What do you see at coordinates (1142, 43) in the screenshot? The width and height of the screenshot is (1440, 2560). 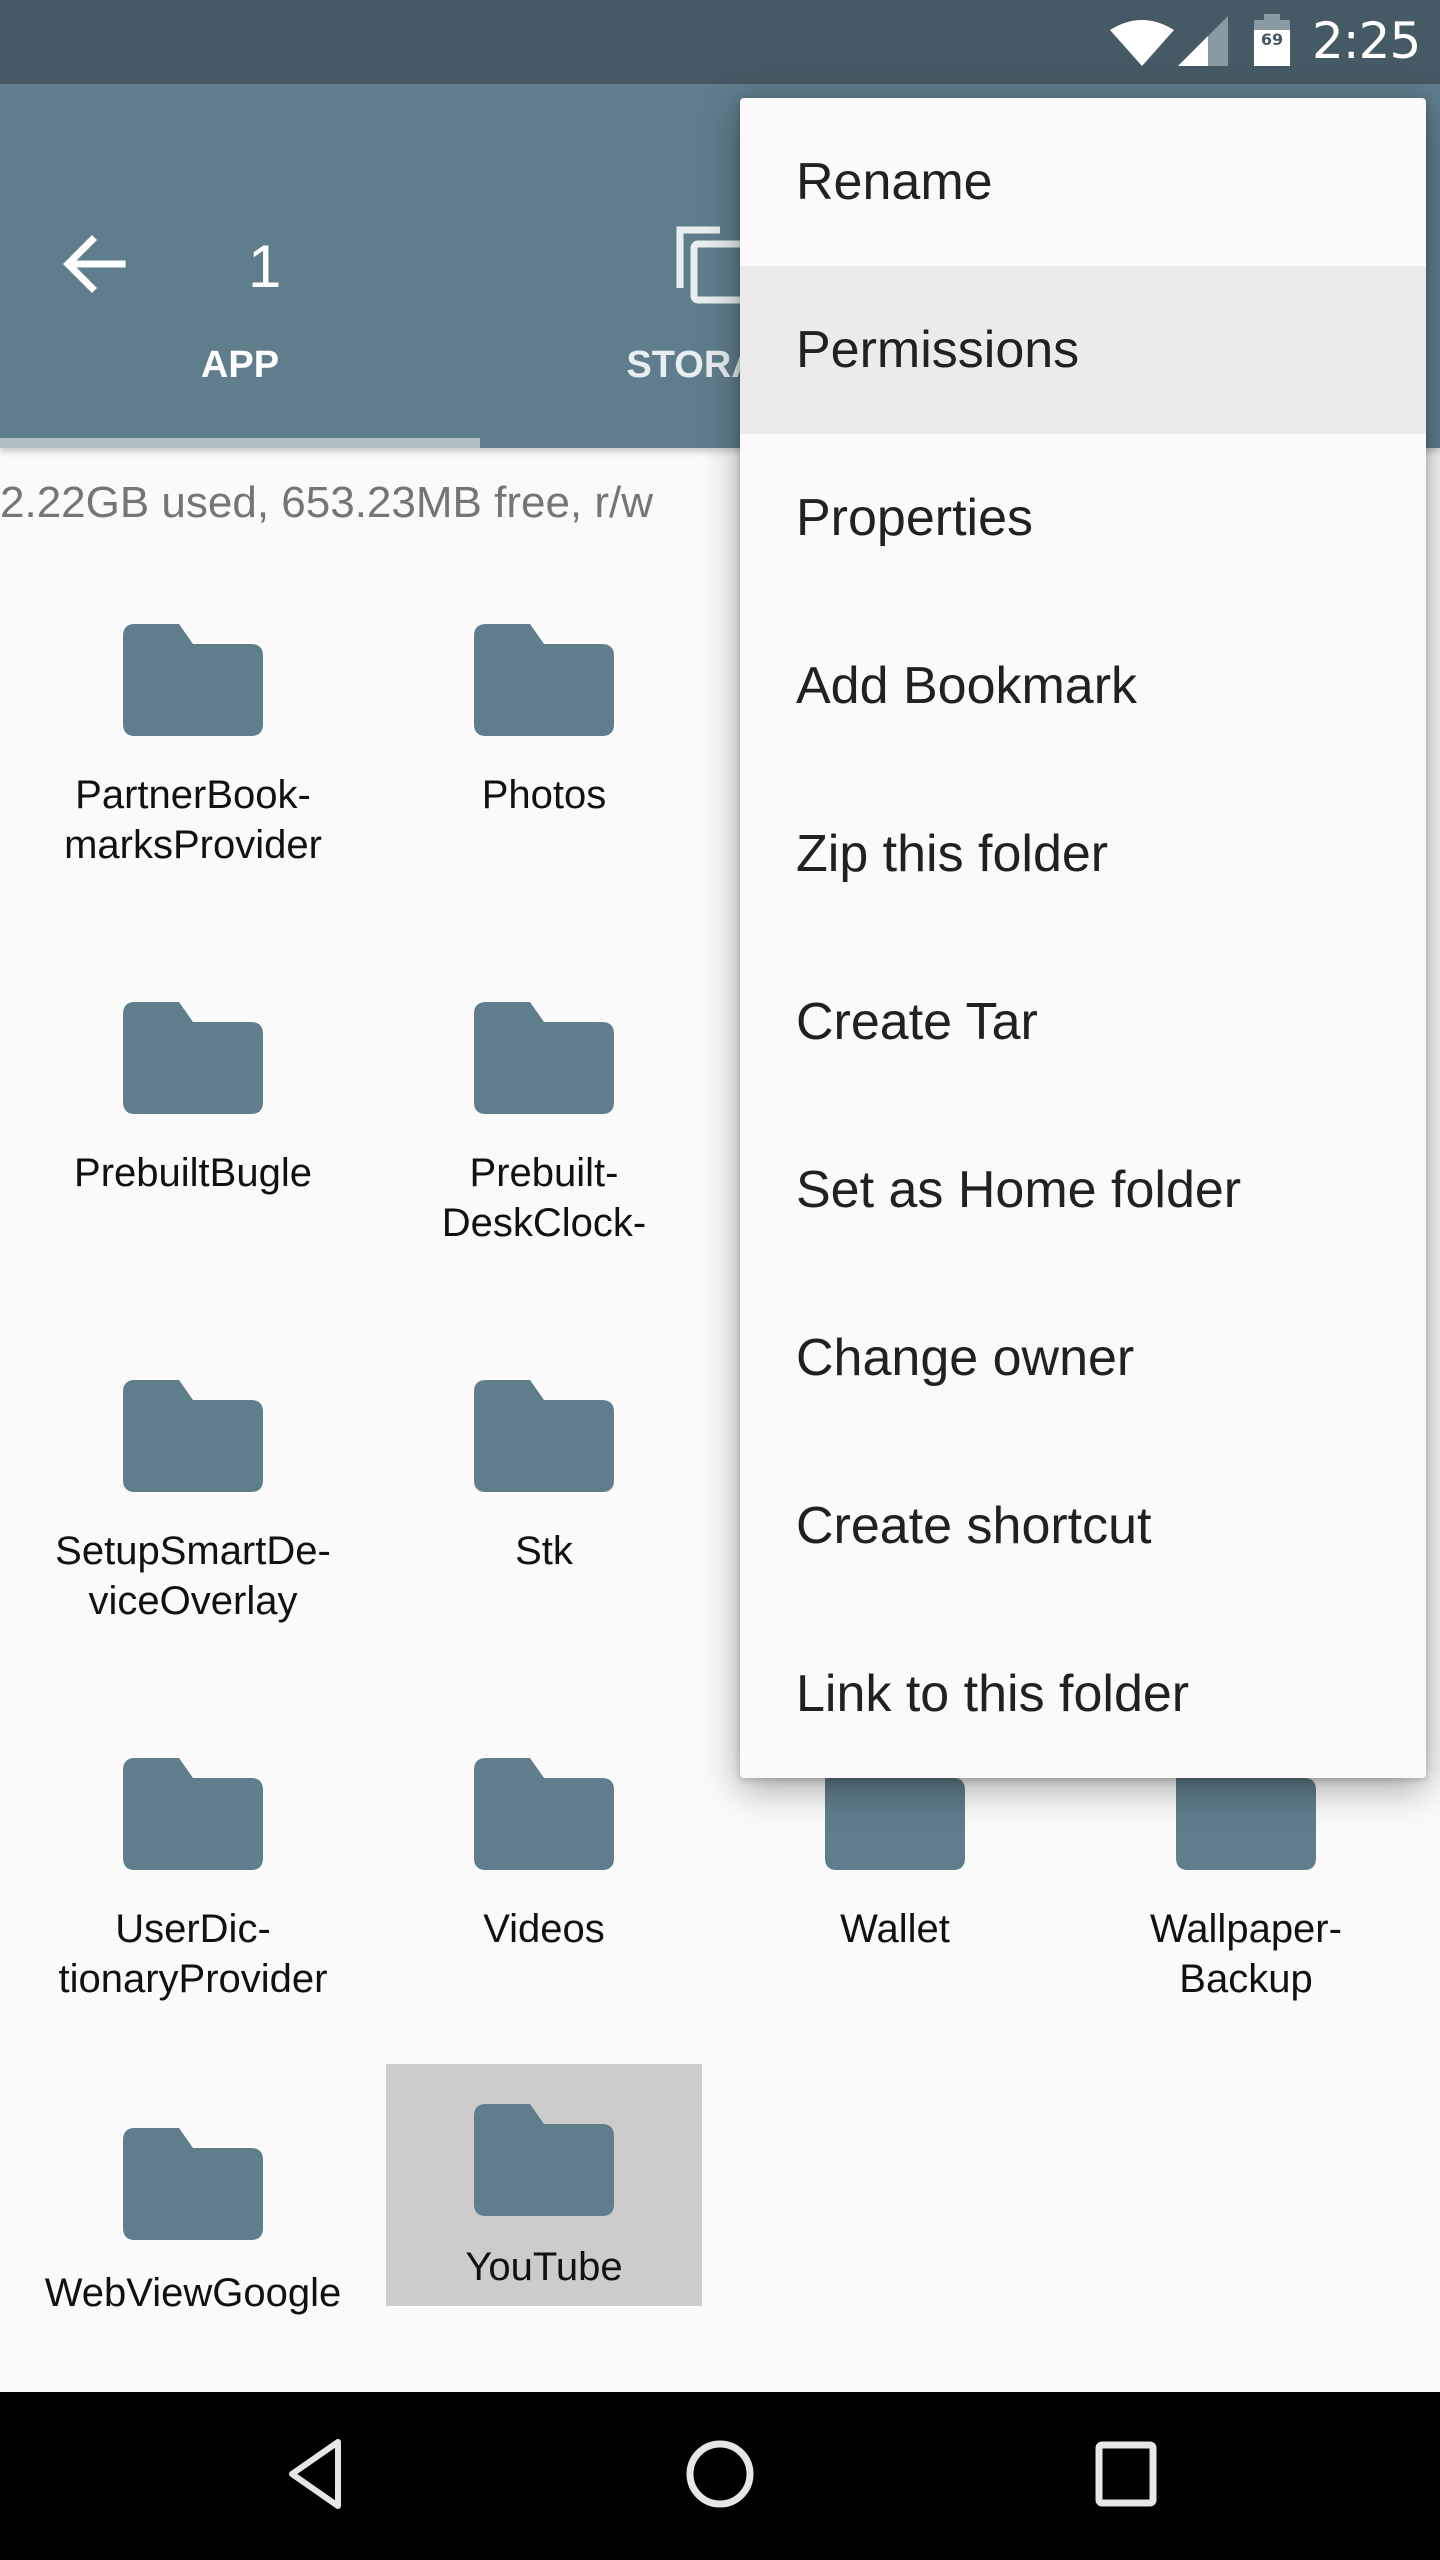 I see `wifi-icon` at bounding box center [1142, 43].